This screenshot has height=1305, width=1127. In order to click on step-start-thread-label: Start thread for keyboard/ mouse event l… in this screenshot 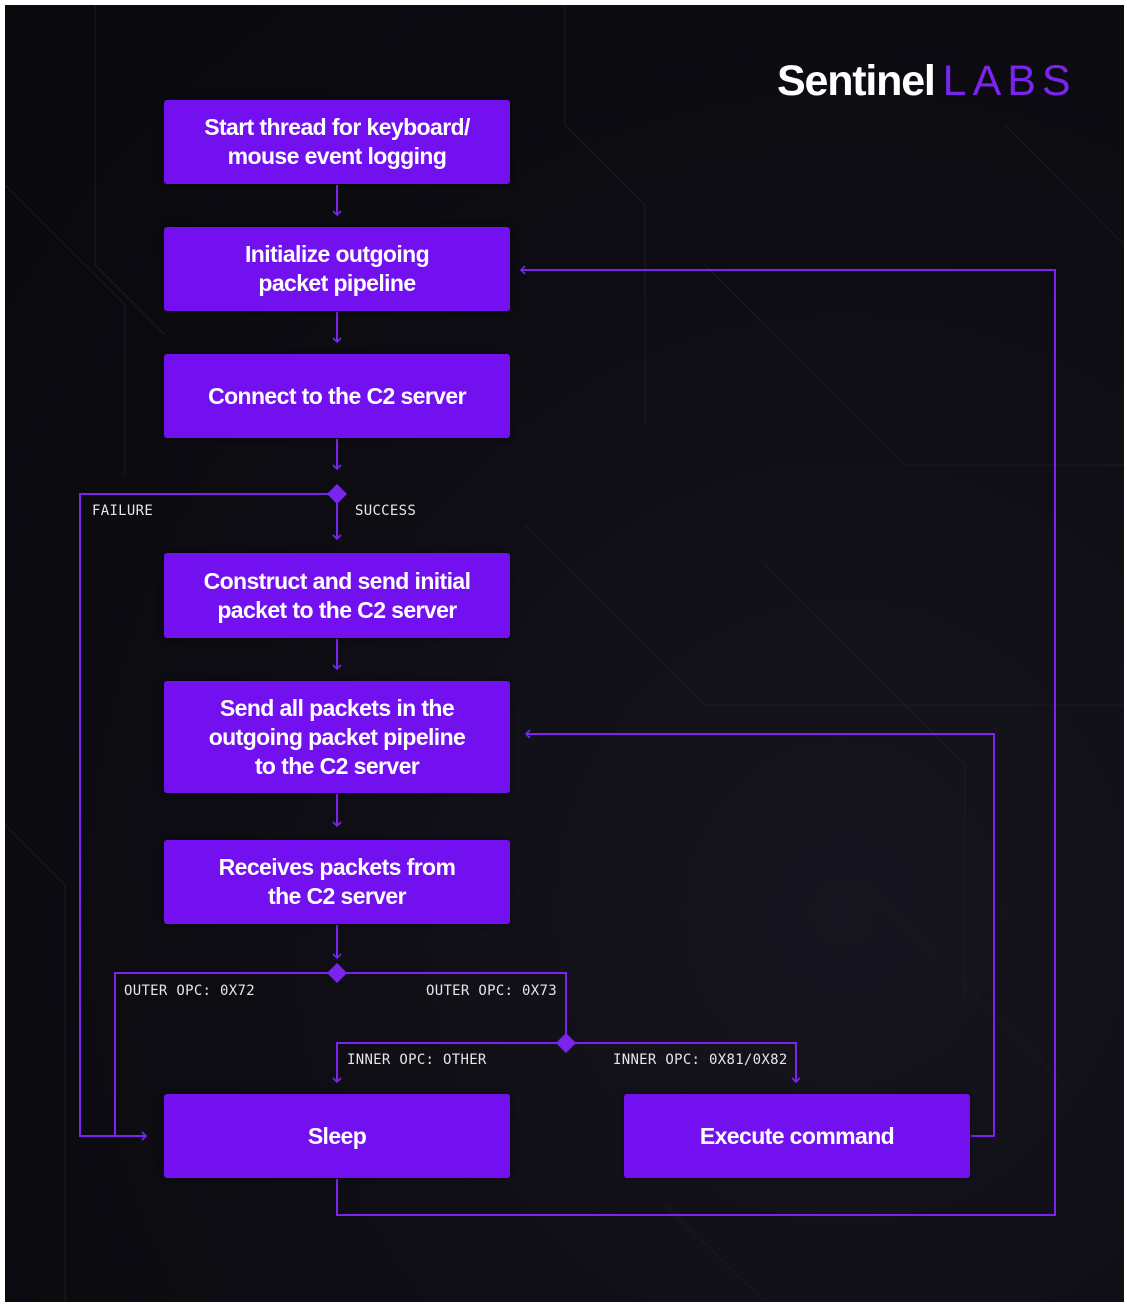, I will do `click(337, 141)`.